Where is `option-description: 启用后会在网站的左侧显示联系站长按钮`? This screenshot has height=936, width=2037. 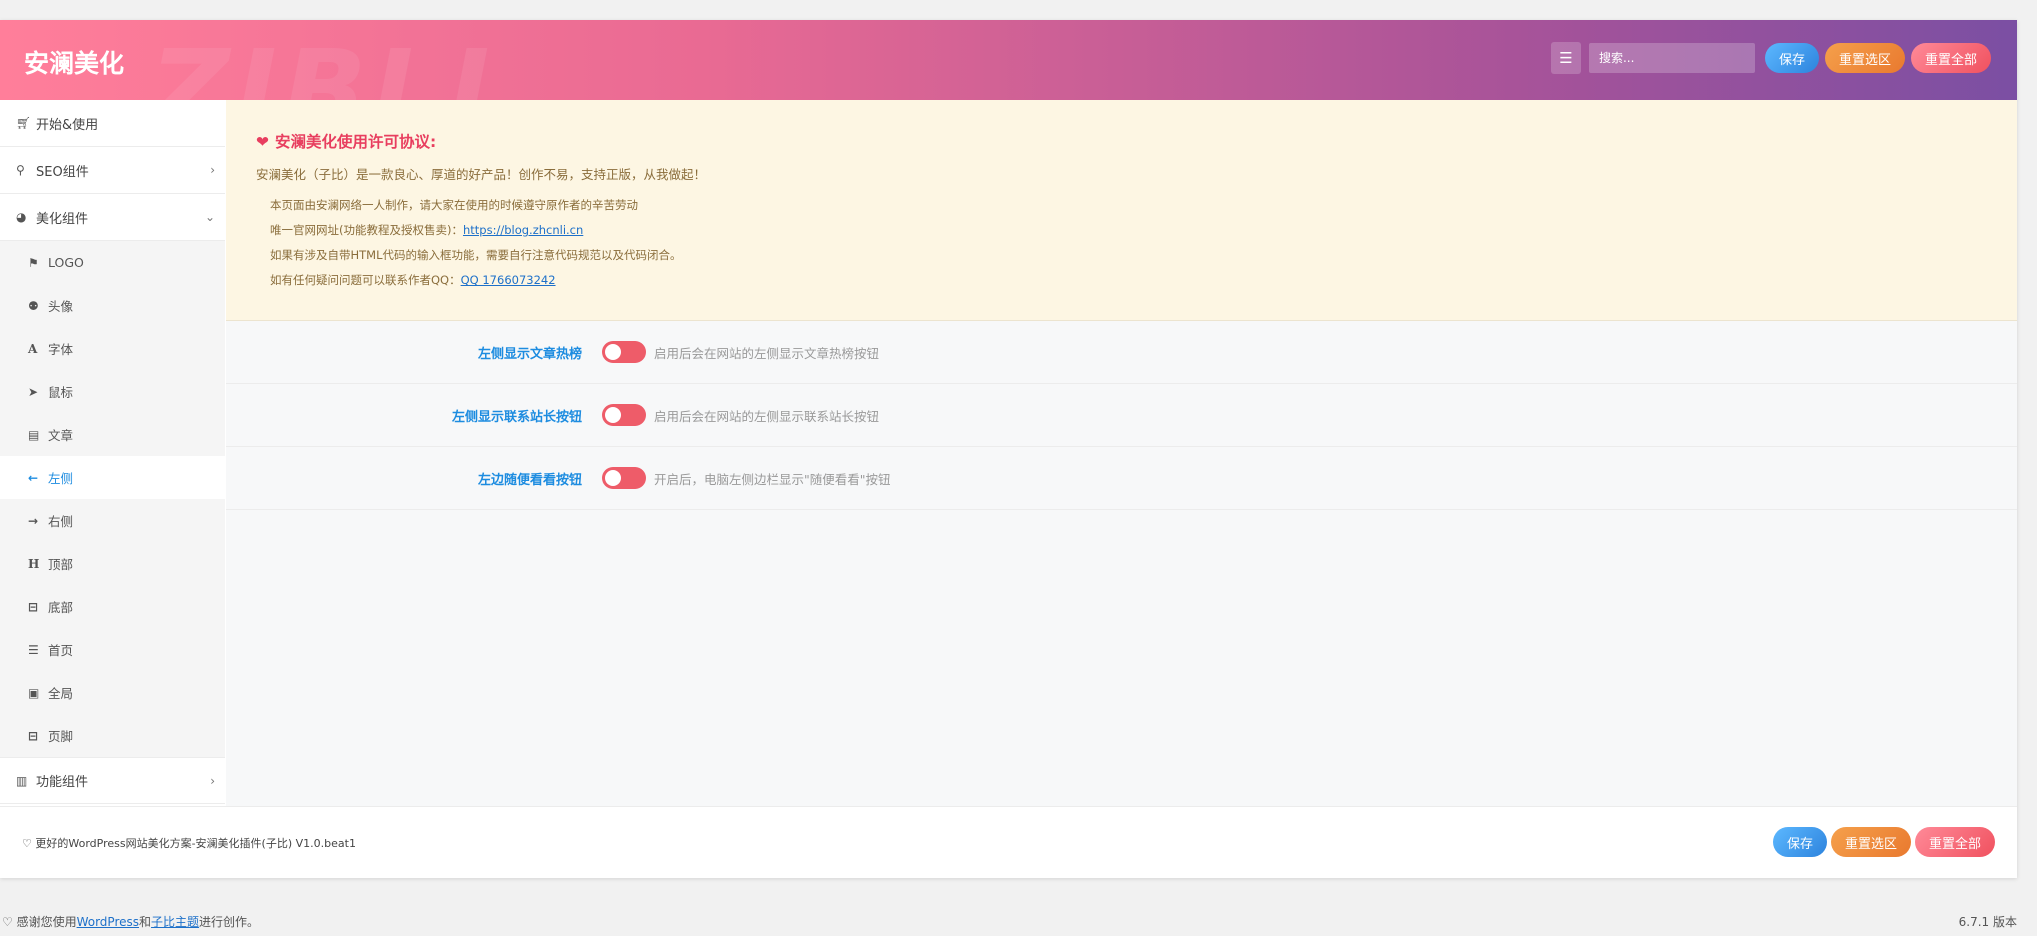
option-description: 启用后会在网站的左侧显示联系站长按钮 is located at coordinates (767, 416).